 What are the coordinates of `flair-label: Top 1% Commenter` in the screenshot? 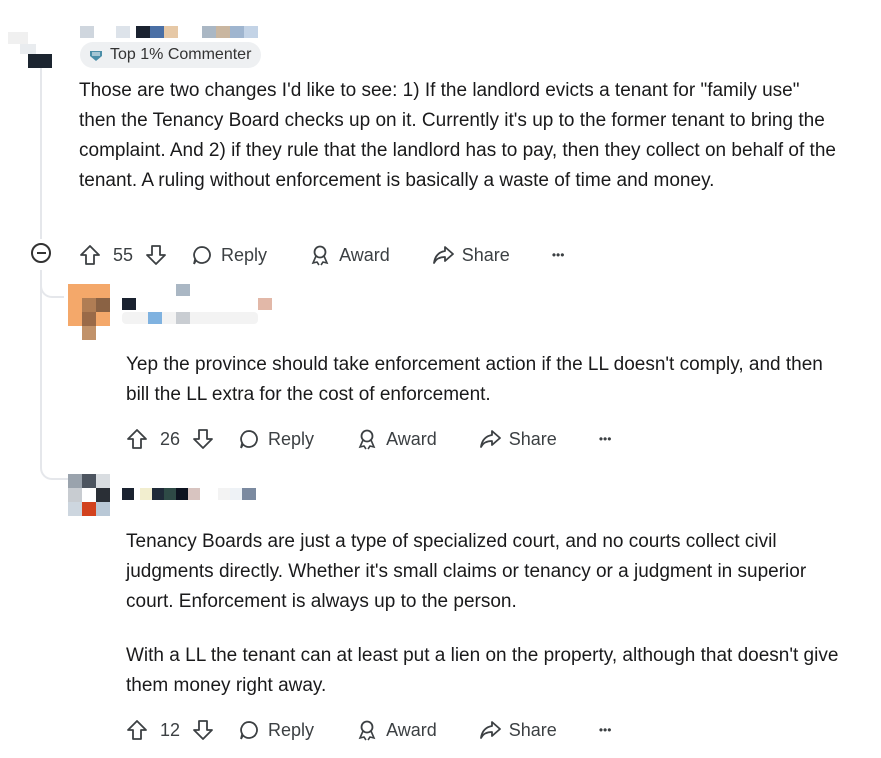 It's located at (181, 54).